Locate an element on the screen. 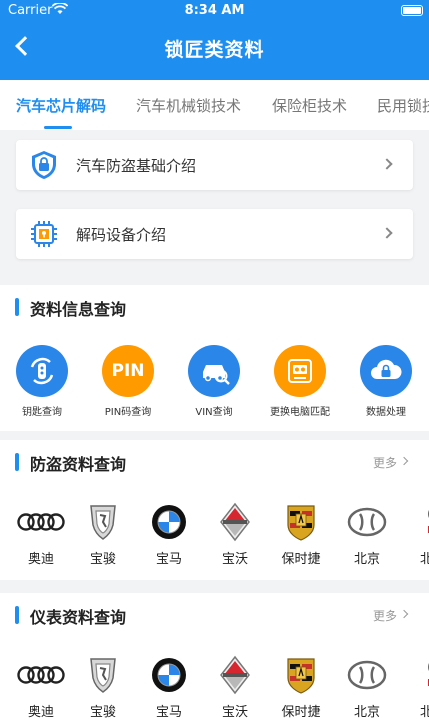 Image resolution: width=429 pixels, height=723 pixels. category-tabs: 汽车芯片解码 汽车机械锁技术 保险柜技术 民用锁技 is located at coordinates (214, 105).